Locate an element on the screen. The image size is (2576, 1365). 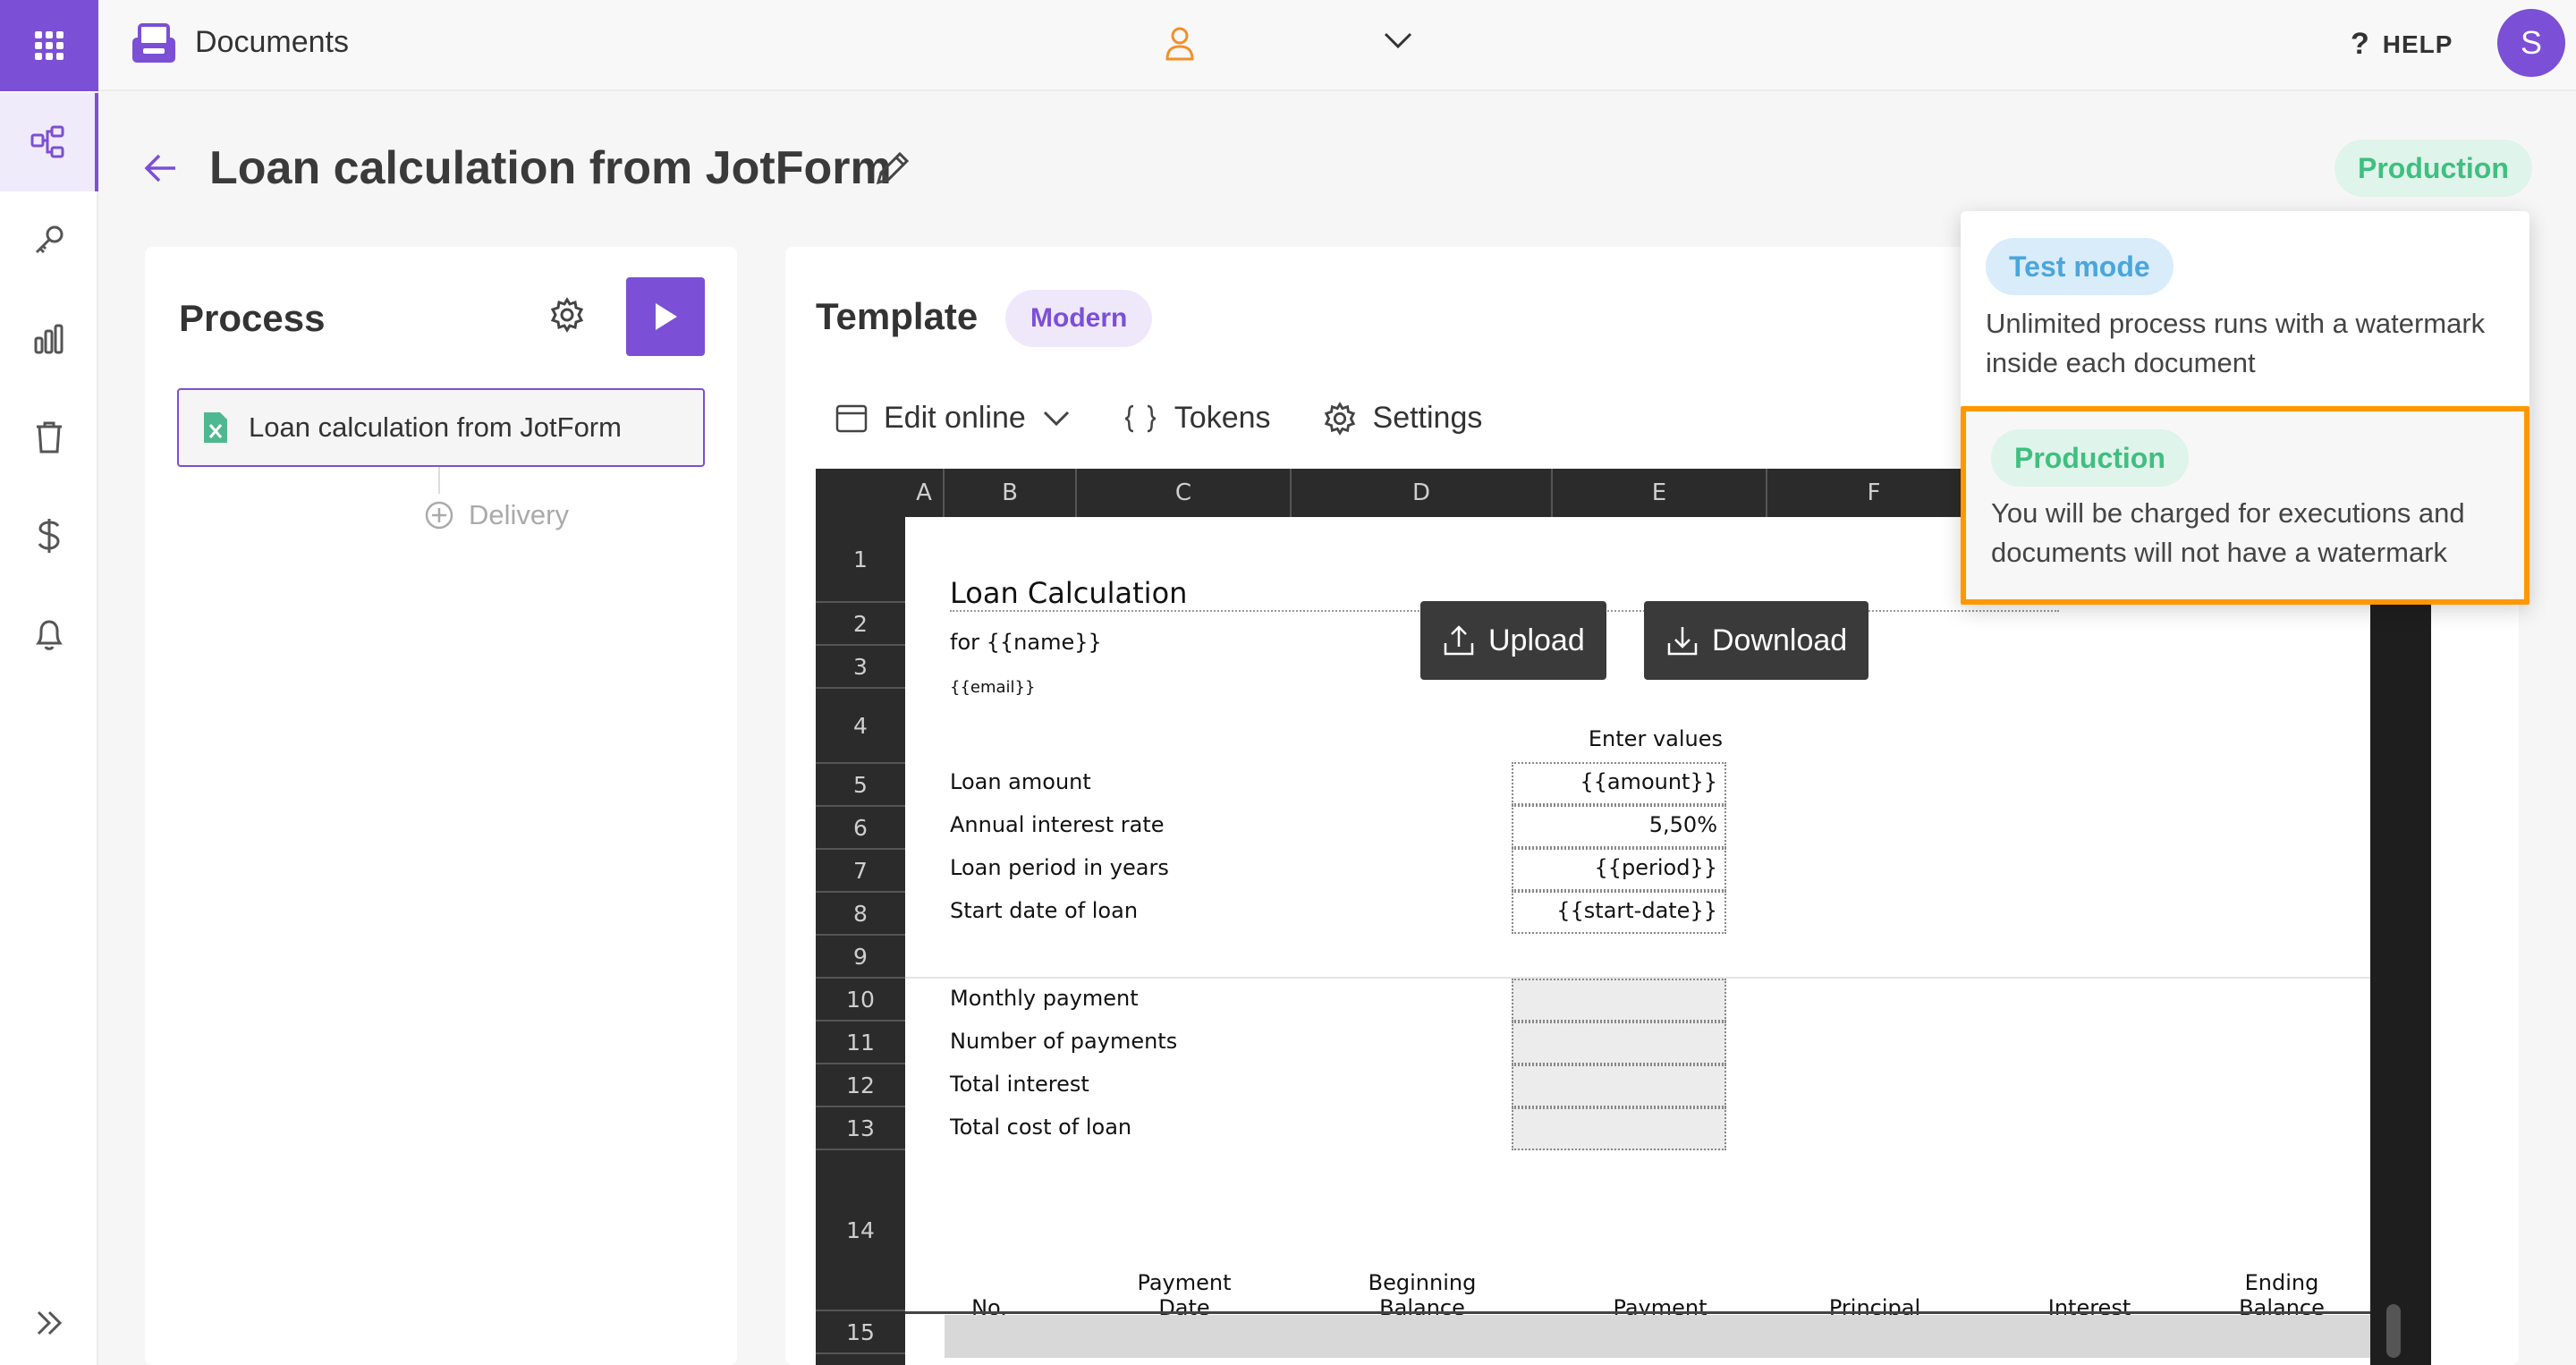
play-icon is located at coordinates (666, 316).